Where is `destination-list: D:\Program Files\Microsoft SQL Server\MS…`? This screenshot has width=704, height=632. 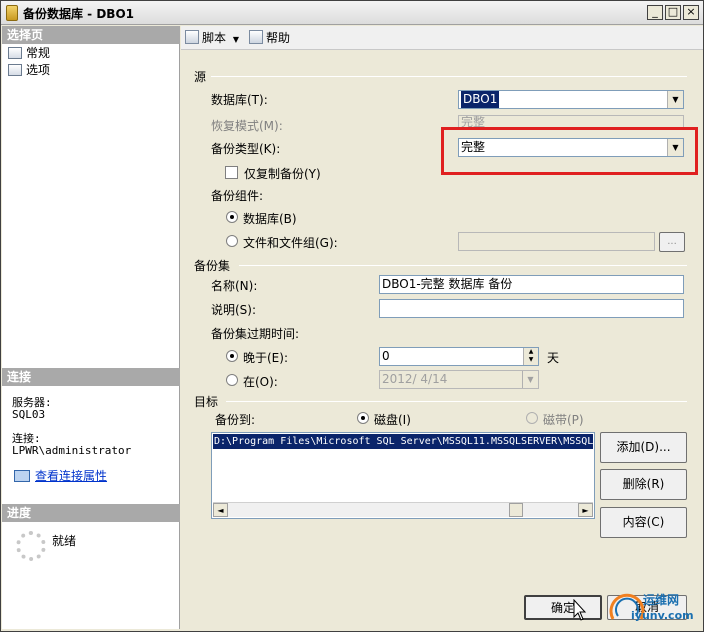 destination-list: D:\Program Files\Microsoft SQL Server\MS… is located at coordinates (403, 475).